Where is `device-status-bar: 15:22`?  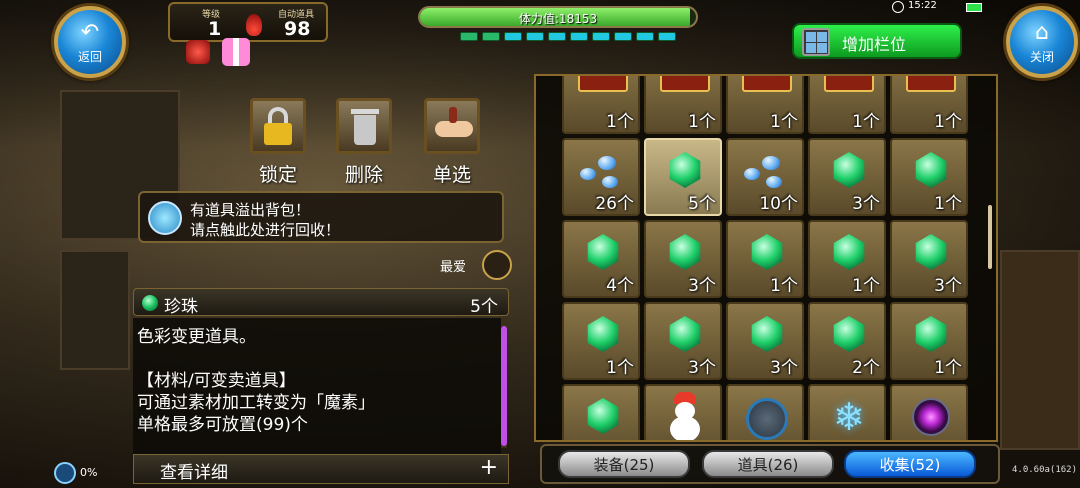
device-status-bar: 15:22 is located at coordinates (952, 7).